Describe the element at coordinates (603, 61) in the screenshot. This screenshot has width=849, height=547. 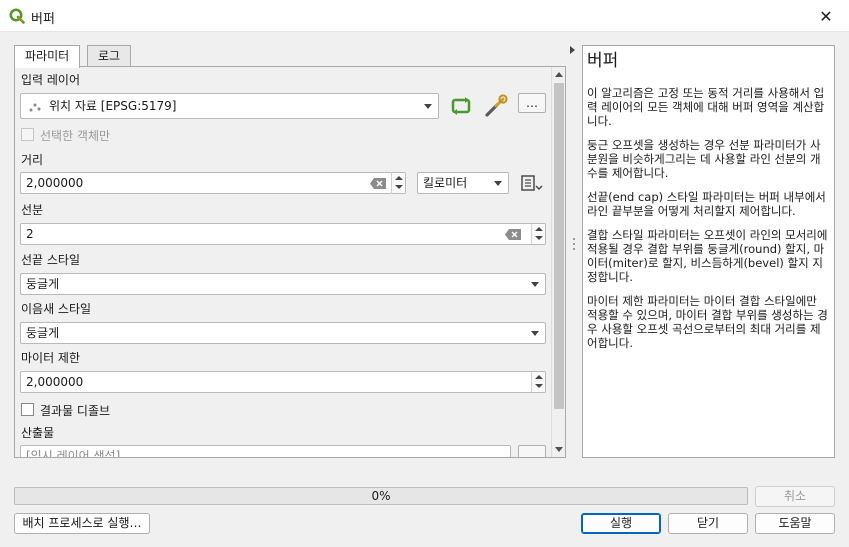
I see `help-title: 버퍼` at that location.